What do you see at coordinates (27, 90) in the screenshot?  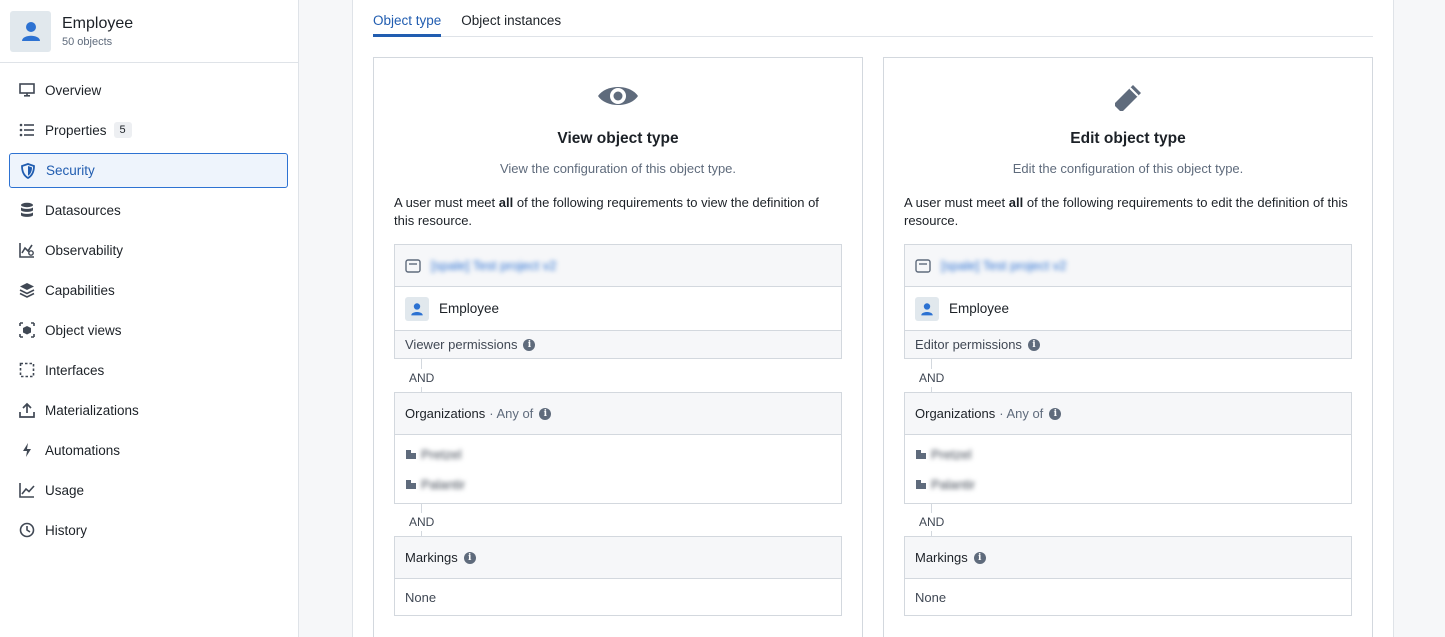 I see `monitor-icon` at bounding box center [27, 90].